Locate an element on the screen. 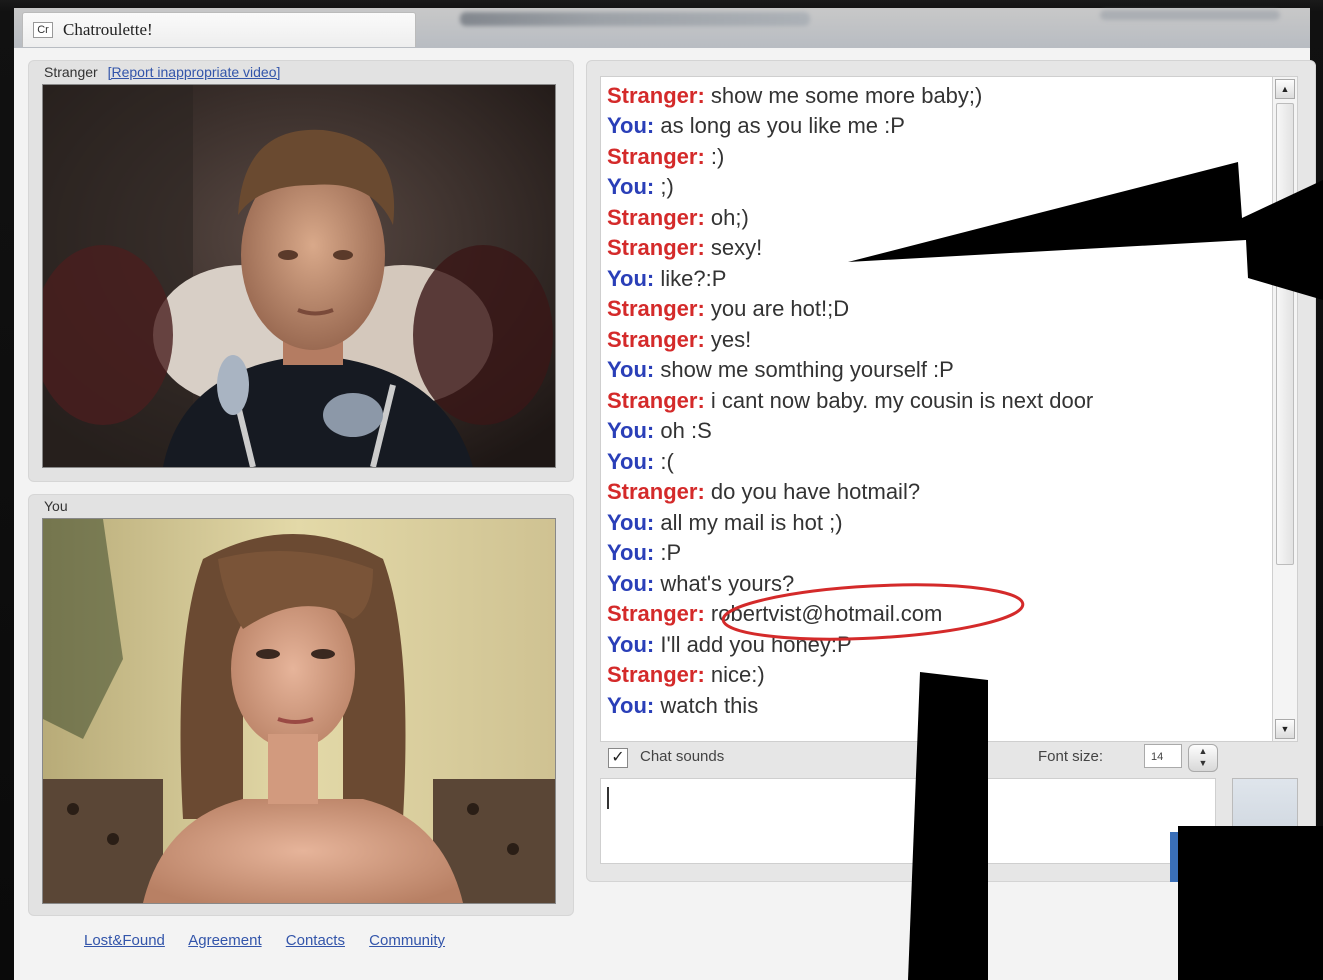 Image resolution: width=1323 pixels, height=980 pixels. chat-sounds-checkbox: ✓ is located at coordinates (618, 758).